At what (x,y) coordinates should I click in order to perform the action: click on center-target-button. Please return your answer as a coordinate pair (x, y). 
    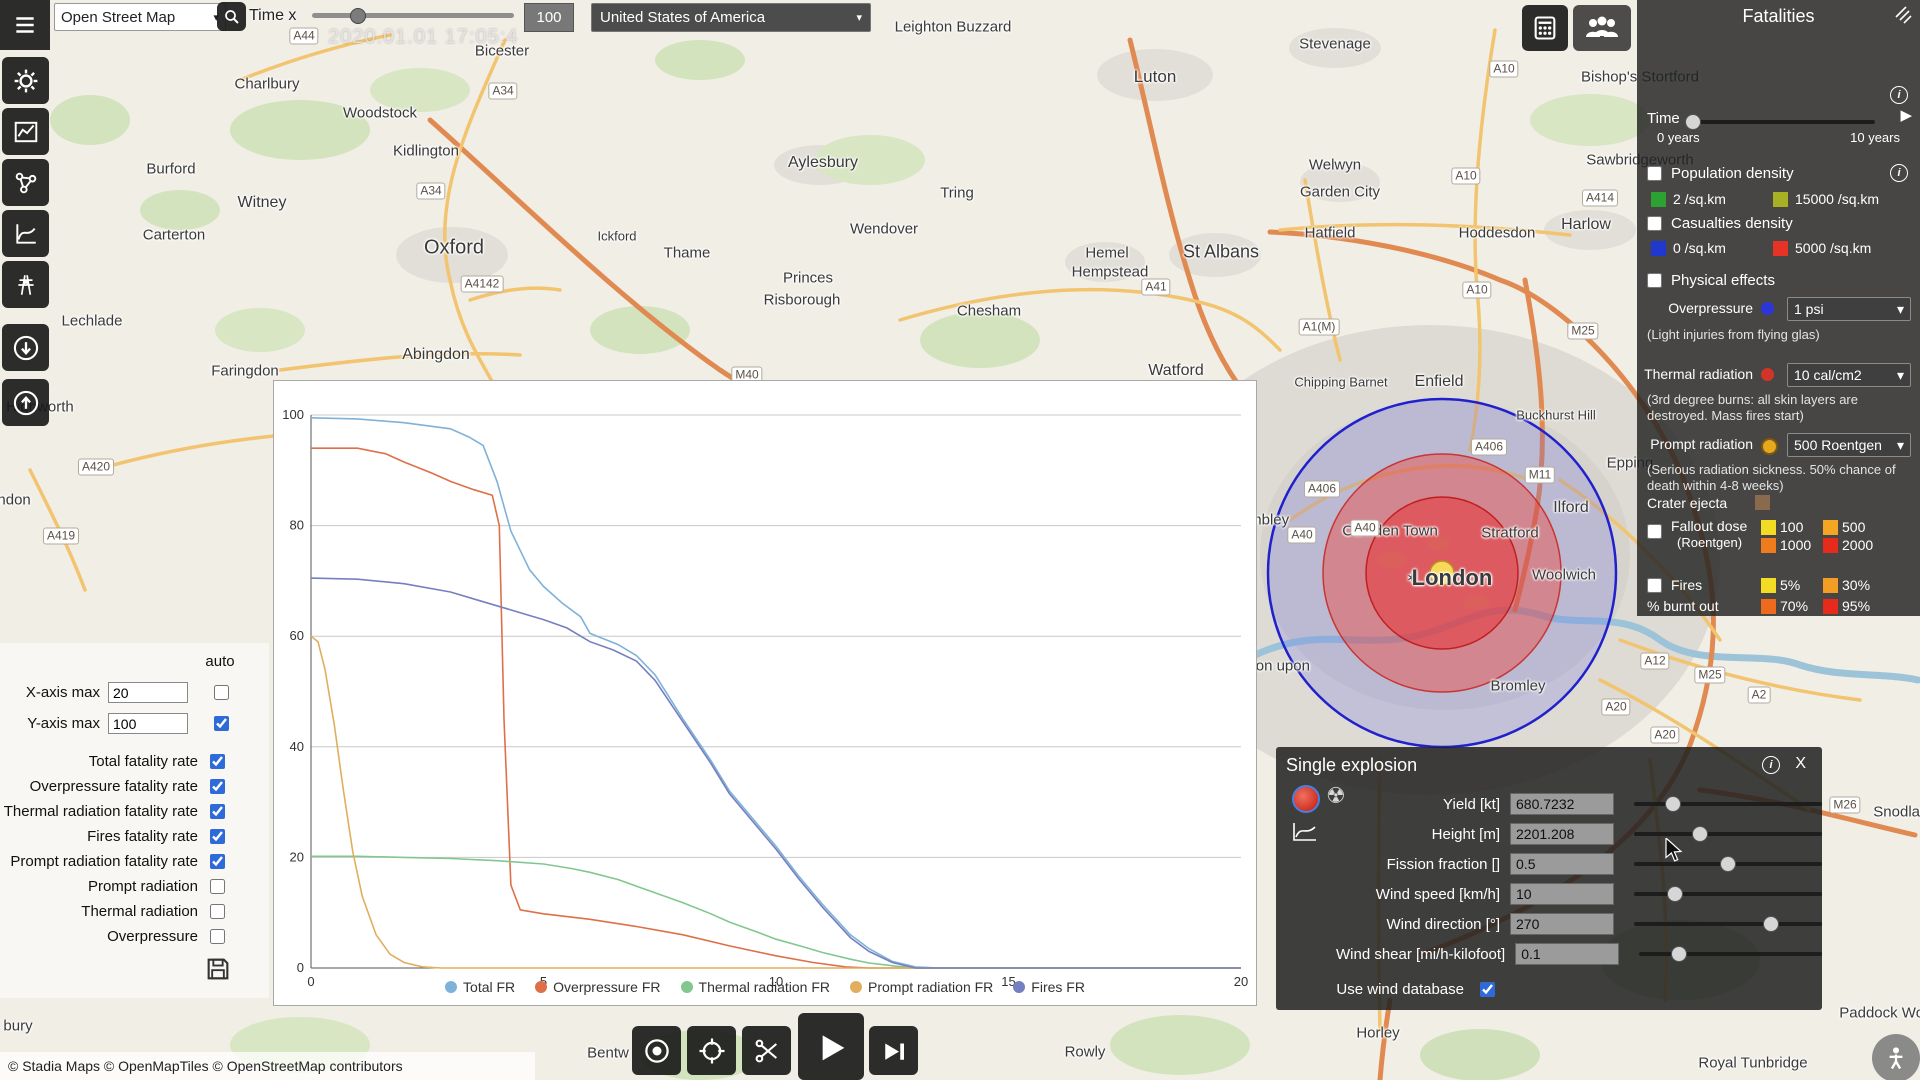
    Looking at the image, I should click on (711, 1050).